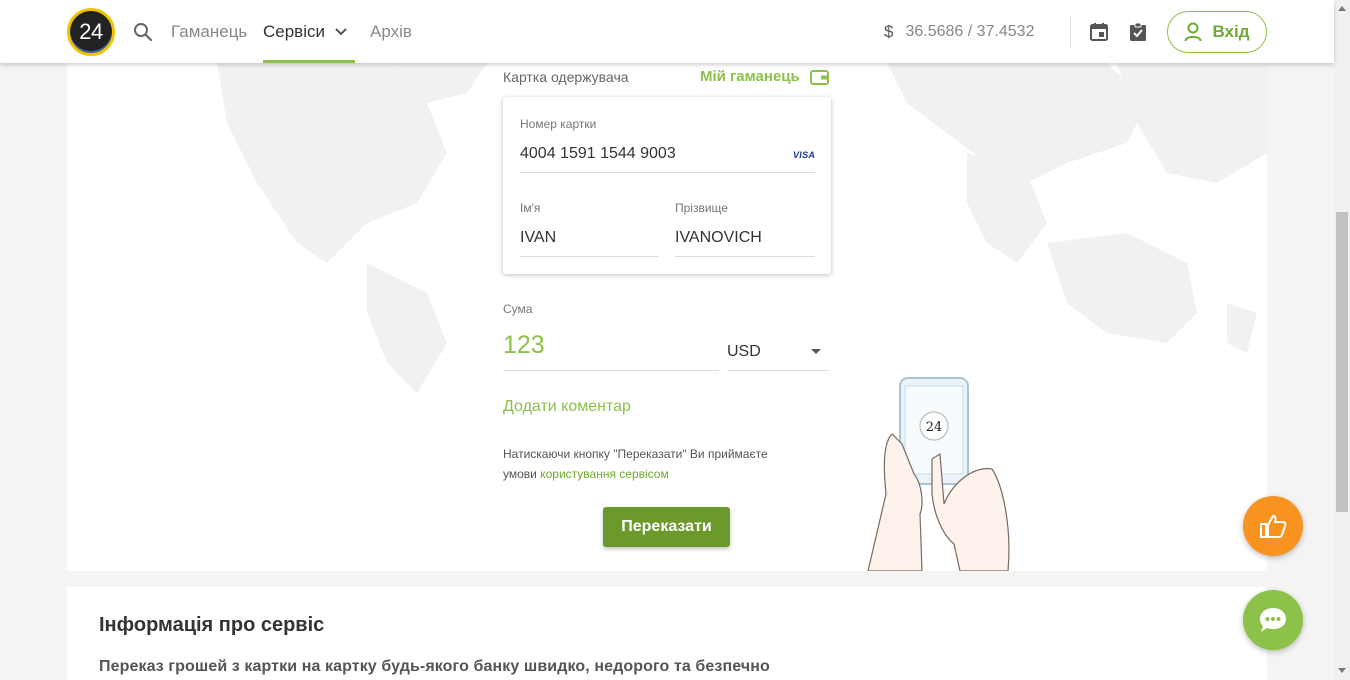 This screenshot has height=680, width=1350. Describe the element at coordinates (778, 370) in the screenshot. I see `currency-underline` at that location.